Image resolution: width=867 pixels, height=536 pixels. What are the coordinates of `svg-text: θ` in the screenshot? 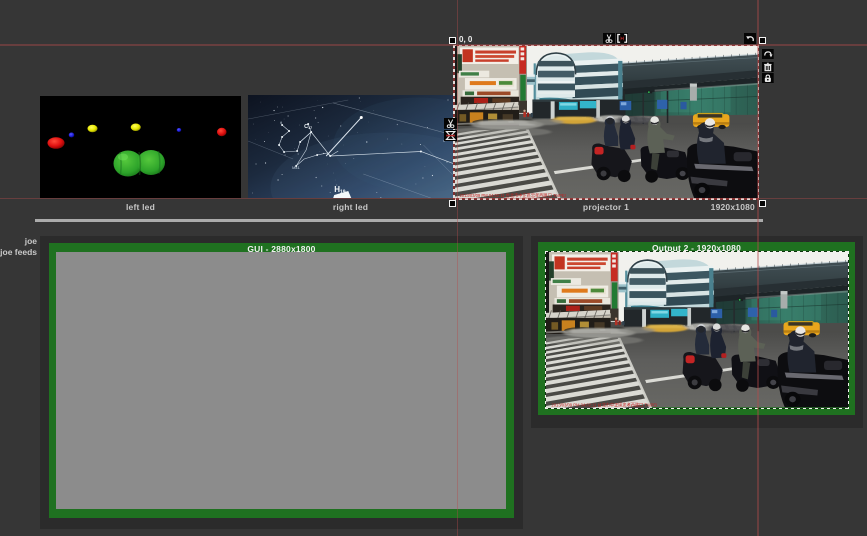 It's located at (281, 123).